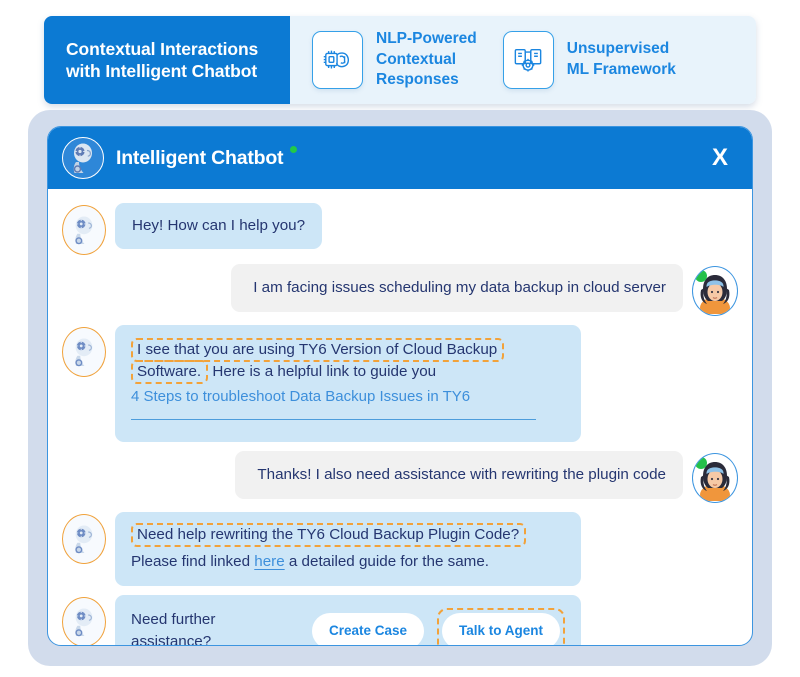 The image size is (800, 677). I want to click on create-case-button: Create Case, so click(367, 629).